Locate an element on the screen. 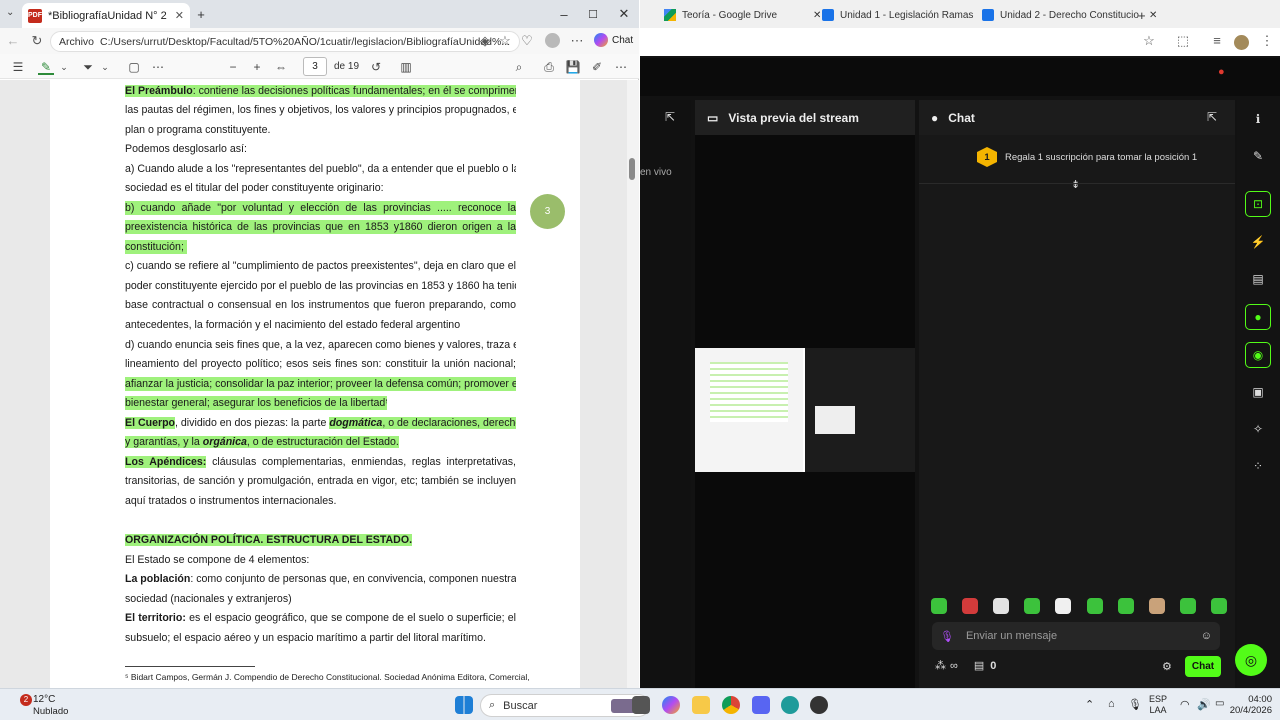 The width and height of the screenshot is (1280, 720). stream-preview-thumbnail is located at coordinates (805, 410).